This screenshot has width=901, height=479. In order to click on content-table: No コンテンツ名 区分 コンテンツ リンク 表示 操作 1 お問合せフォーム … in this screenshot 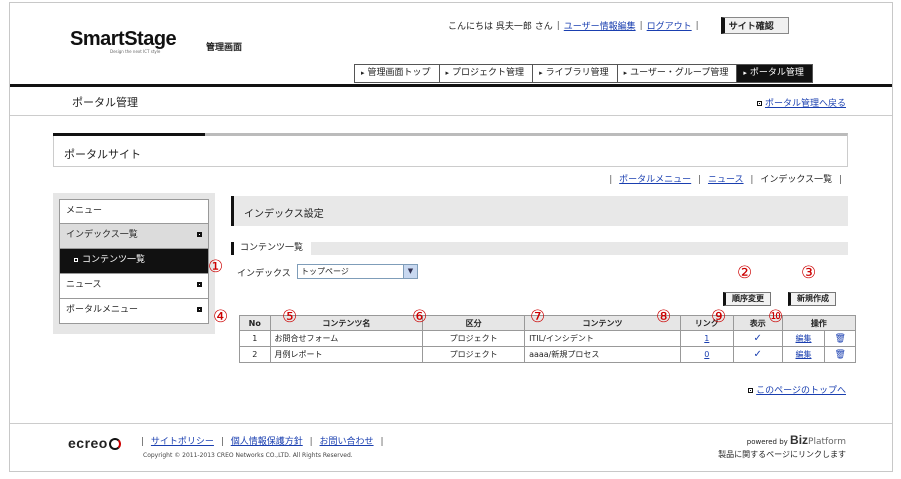, I will do `click(548, 339)`.